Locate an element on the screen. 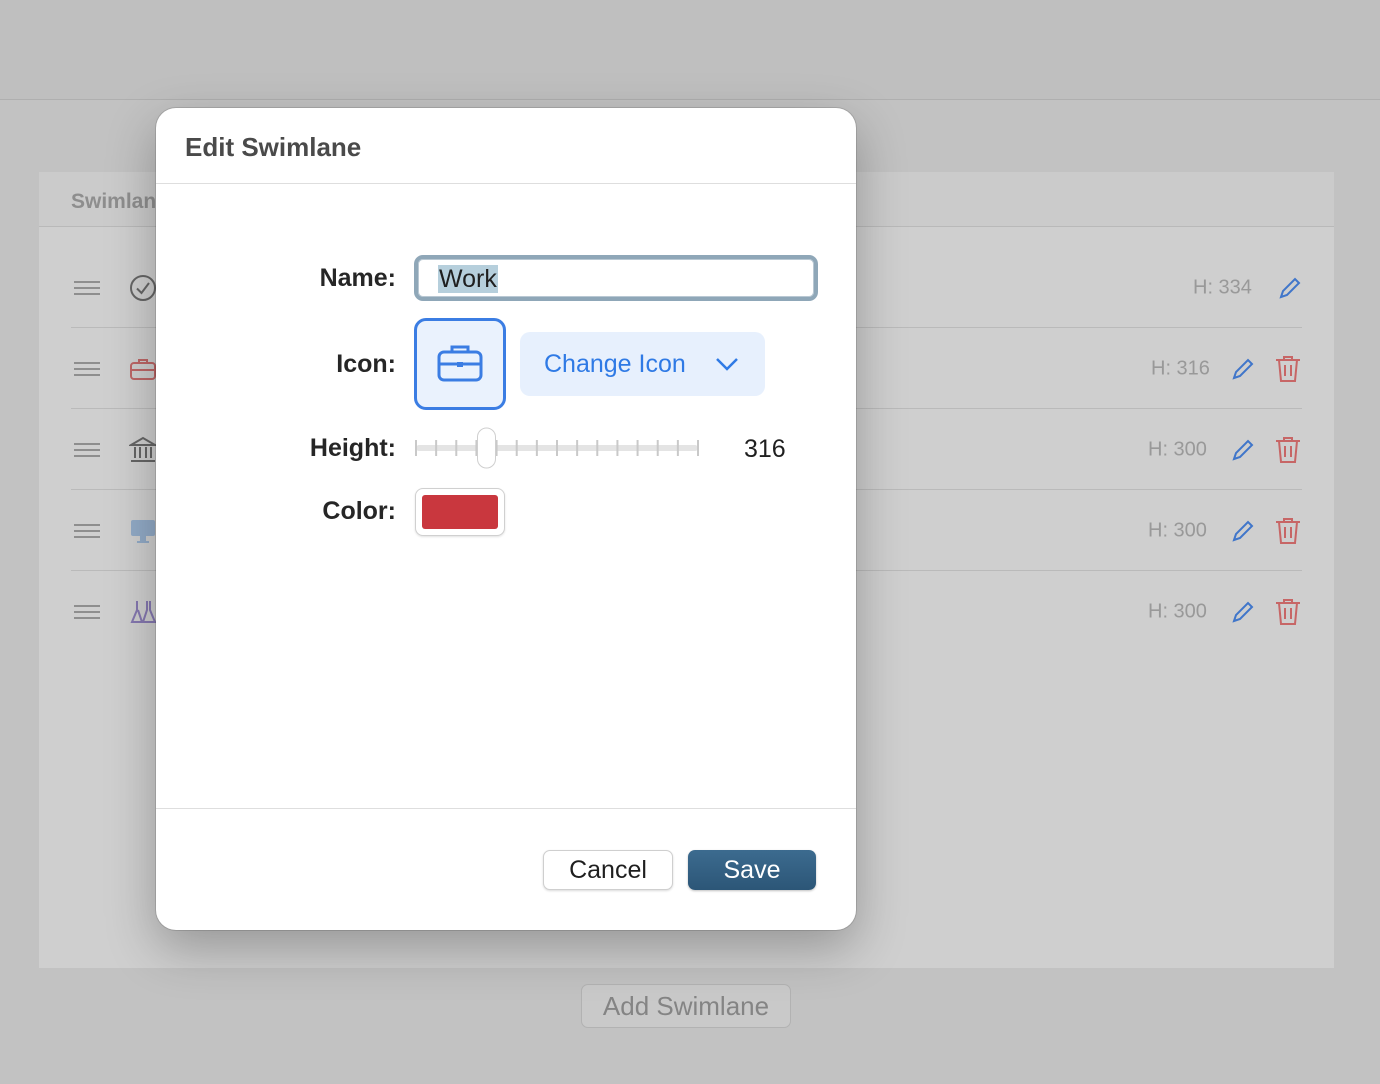  cancel-button: Cancel is located at coordinates (608, 870).